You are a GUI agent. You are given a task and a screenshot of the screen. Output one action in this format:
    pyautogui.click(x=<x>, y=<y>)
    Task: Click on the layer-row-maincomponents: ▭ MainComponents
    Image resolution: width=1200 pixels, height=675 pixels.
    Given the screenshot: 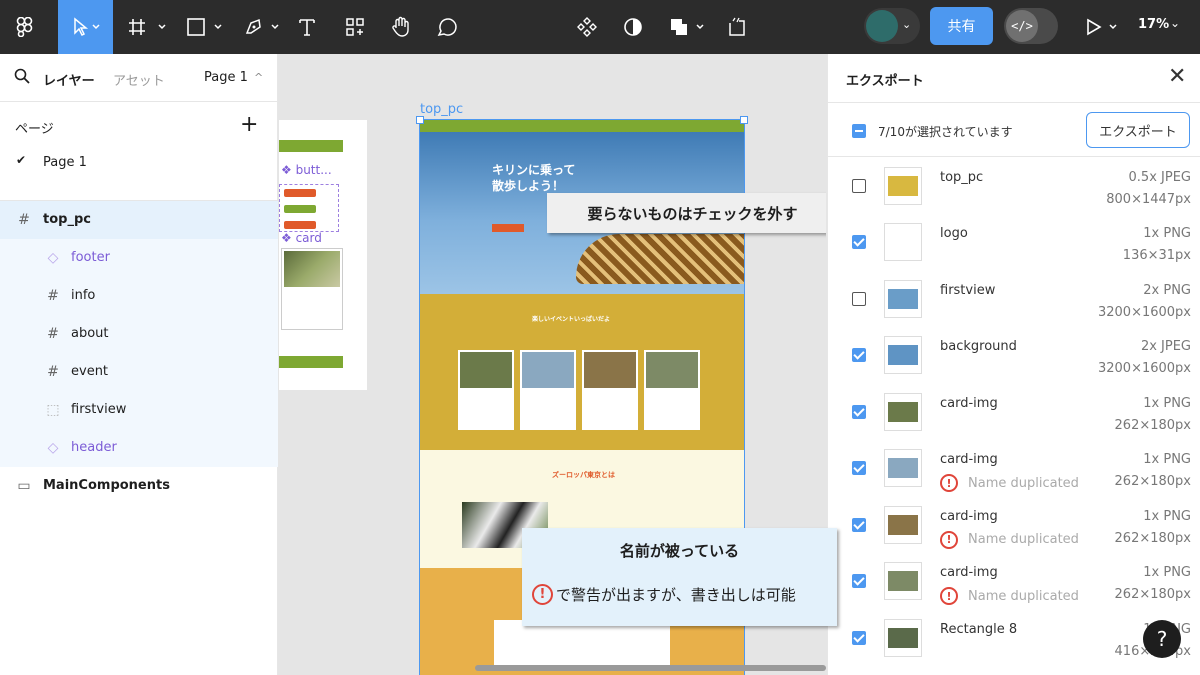 What is the action you would take?
    pyautogui.click(x=139, y=486)
    